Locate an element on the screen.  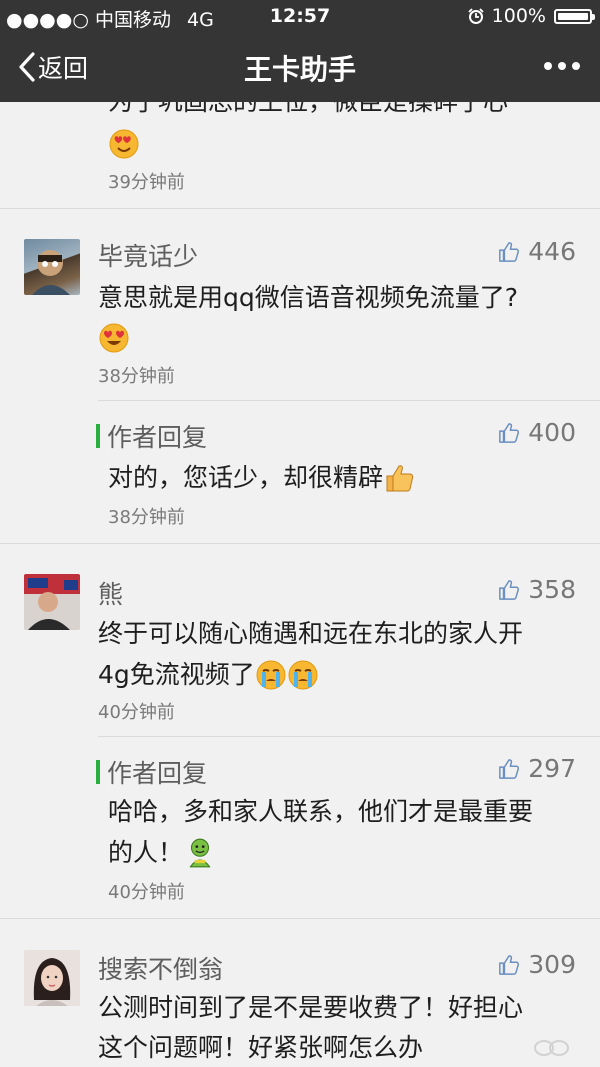
comment-text: 终于可以随心随遇和远在东北的家人开 is located at coordinates (311, 633).